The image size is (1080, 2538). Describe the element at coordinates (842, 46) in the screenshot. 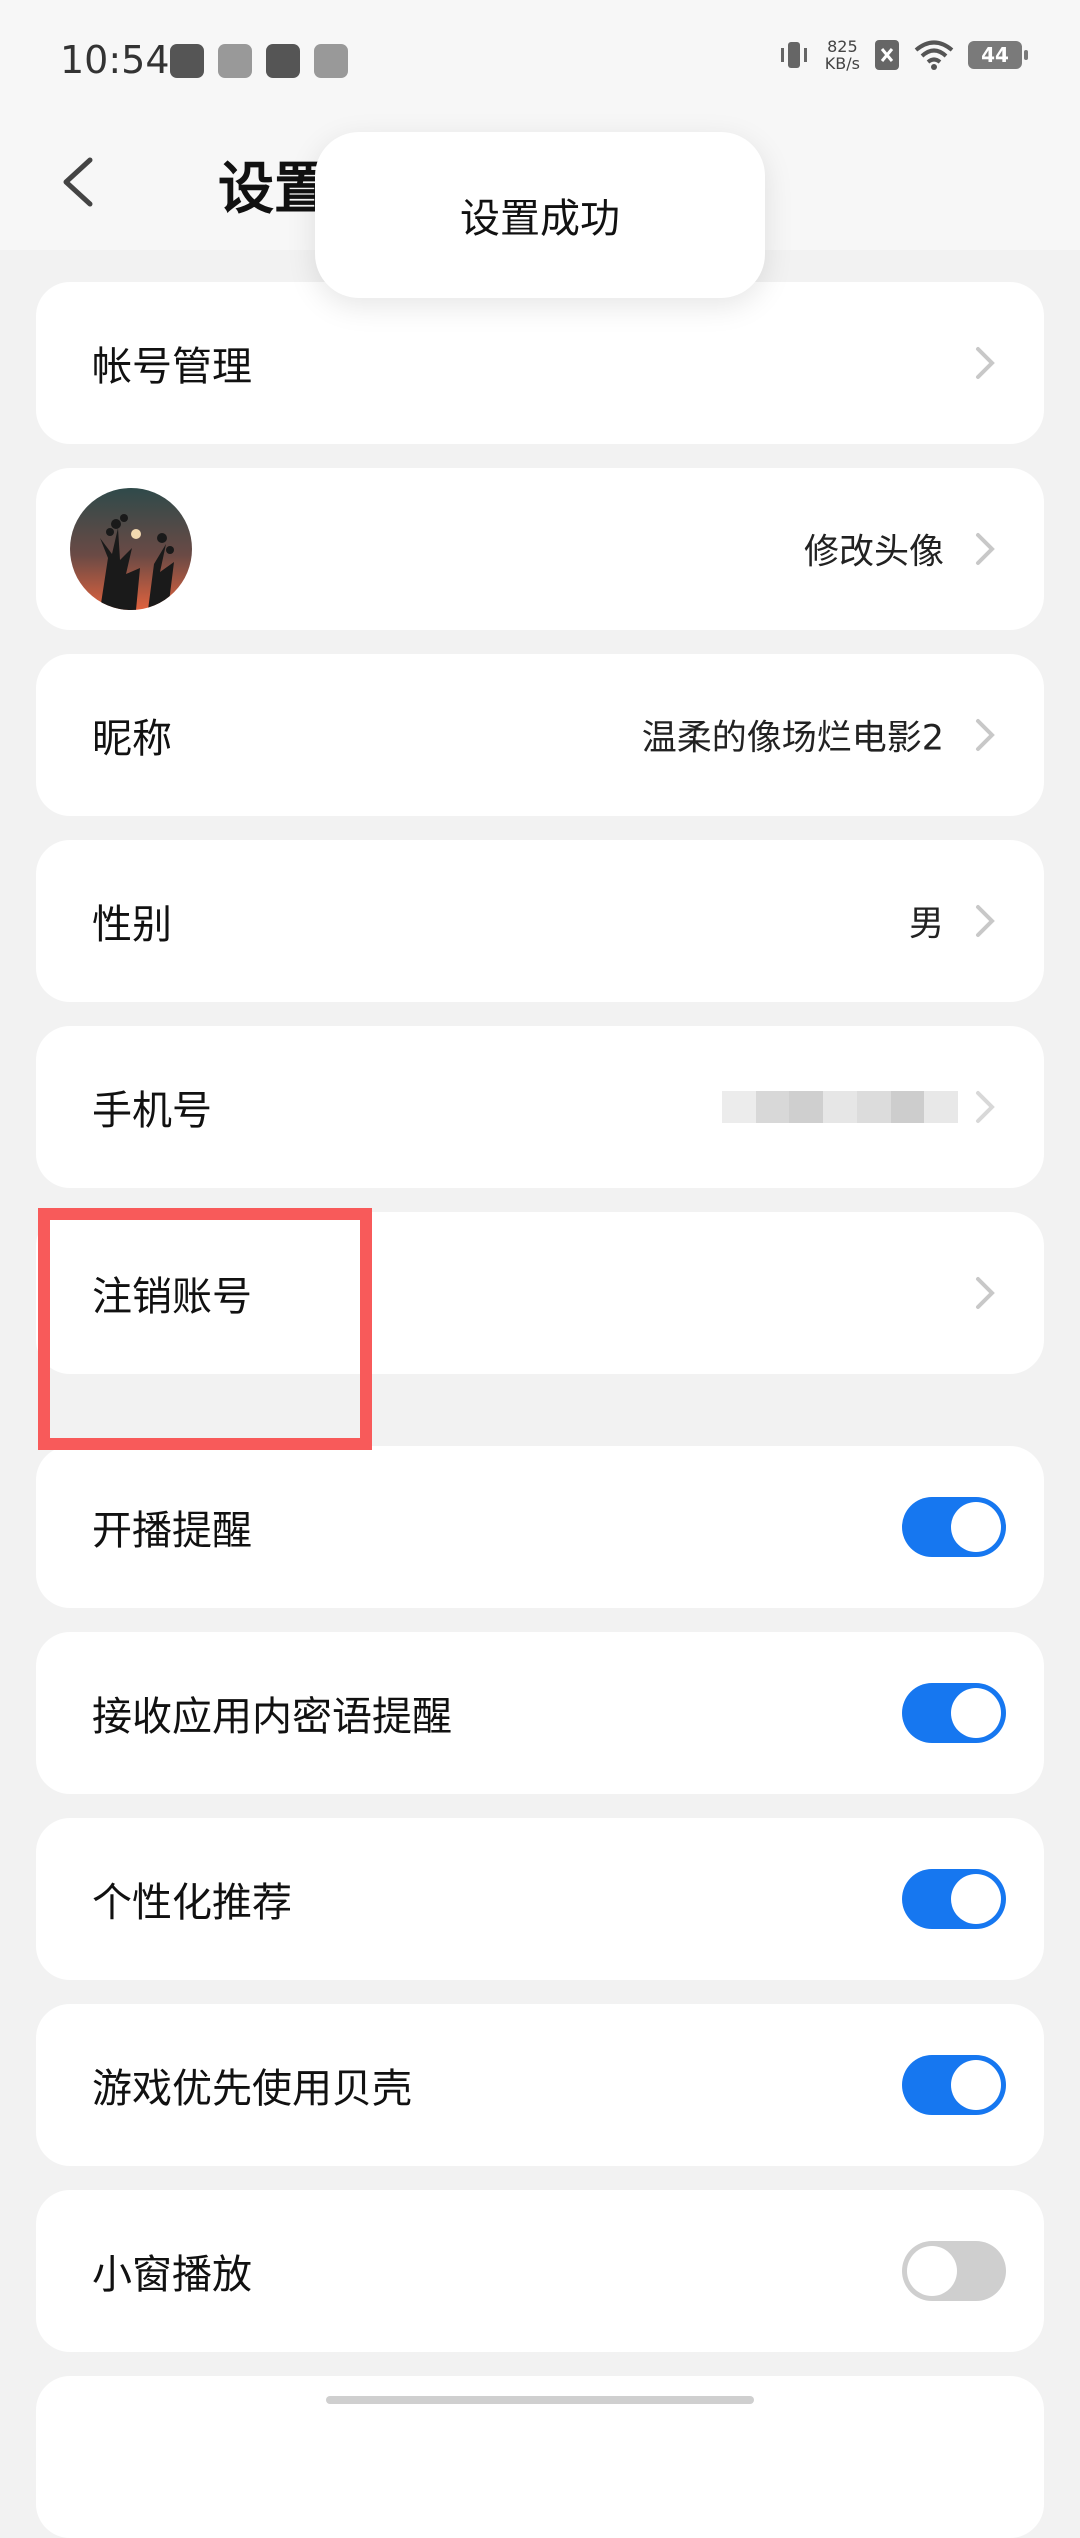

I see `network-speed-value: 825` at that location.